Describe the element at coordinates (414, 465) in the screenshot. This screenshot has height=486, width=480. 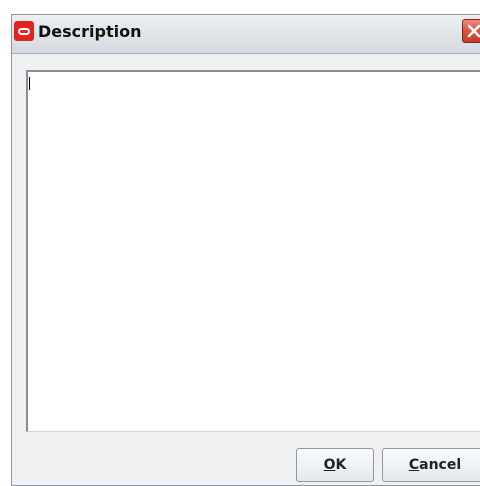
I see `cancel-mnemonic: C` at that location.